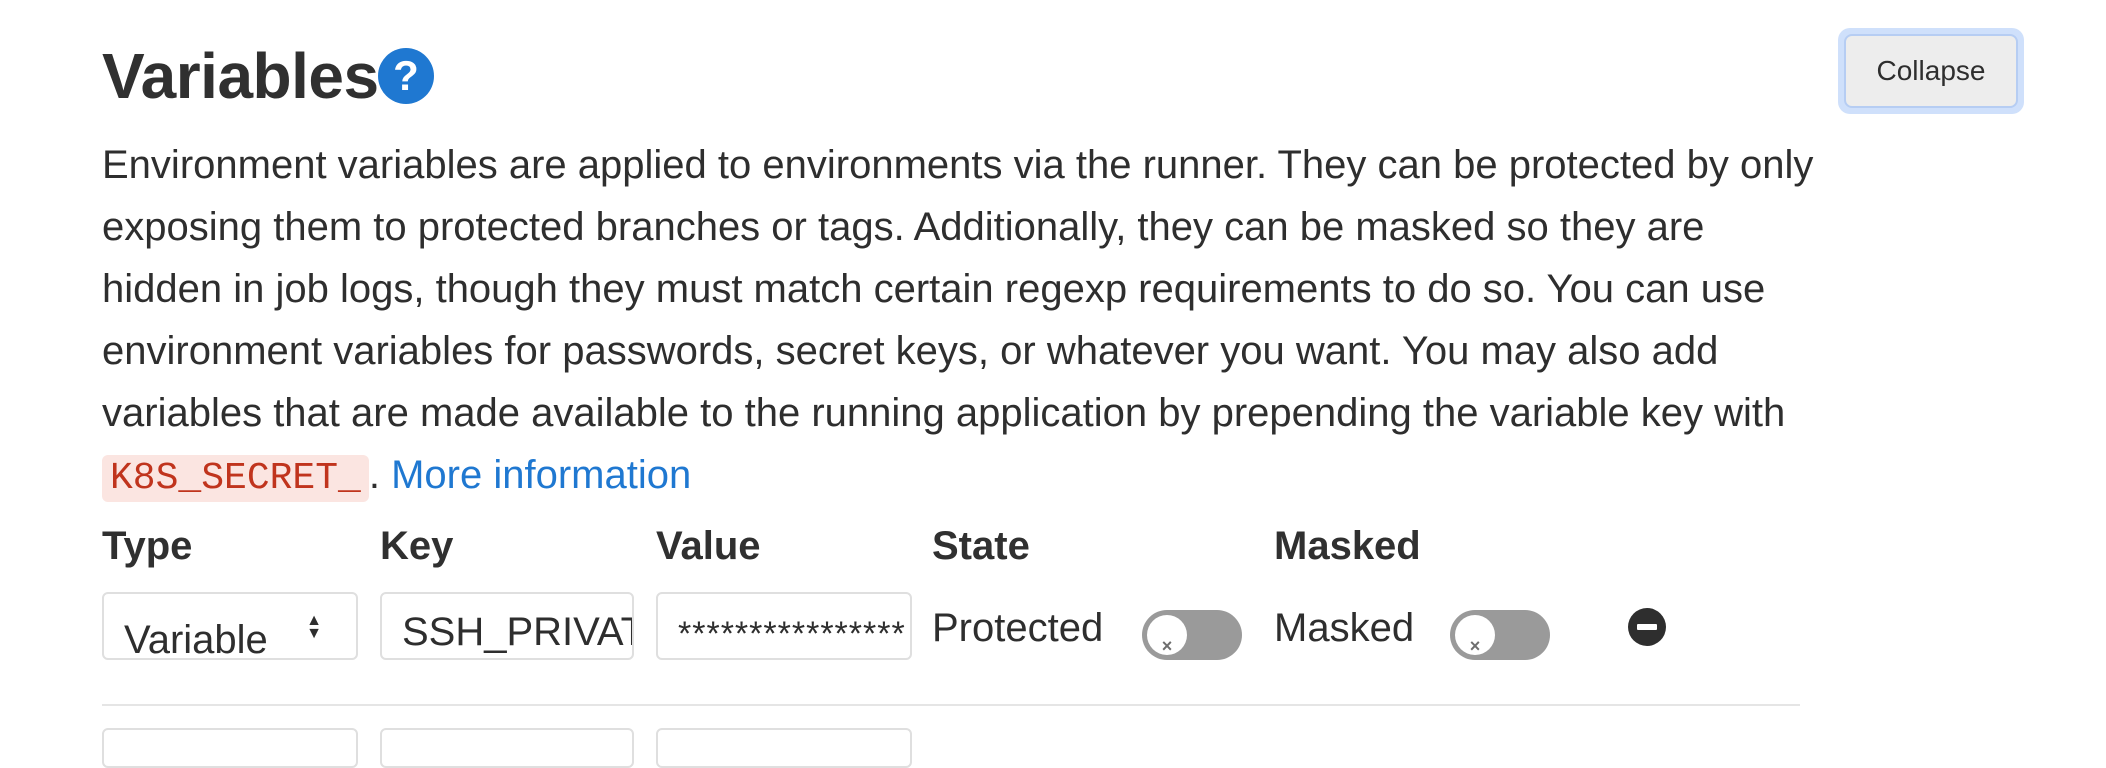  Describe the element at coordinates (406, 76) in the screenshot. I see `question-circle-icon: ?` at that location.